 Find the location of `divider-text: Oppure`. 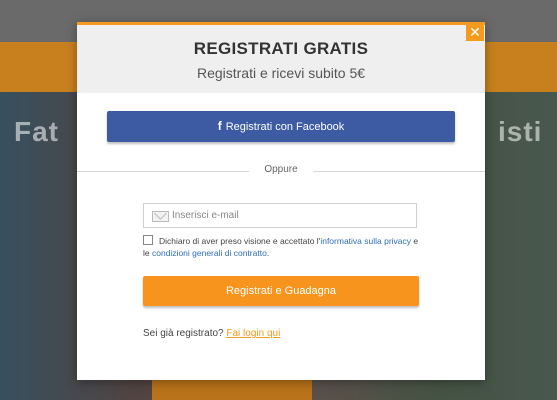

divider-text: Oppure is located at coordinates (281, 169).